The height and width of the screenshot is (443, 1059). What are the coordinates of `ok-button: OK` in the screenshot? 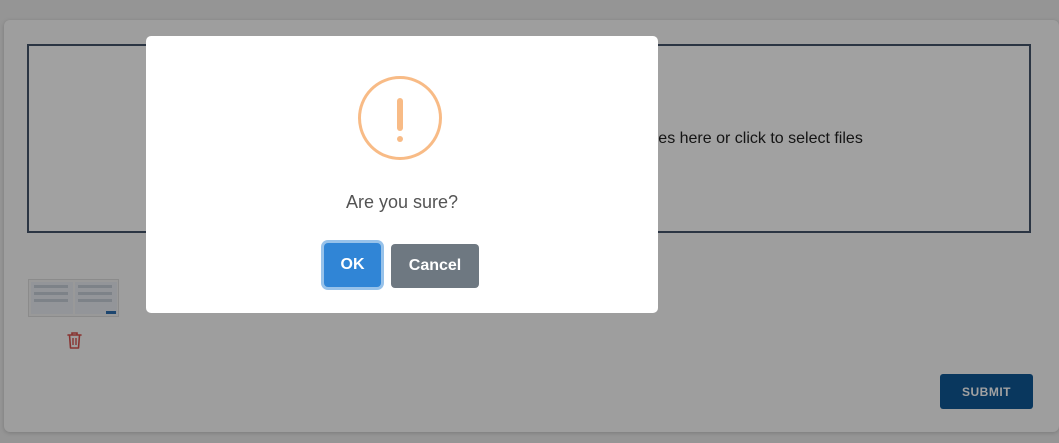 It's located at (352, 265).